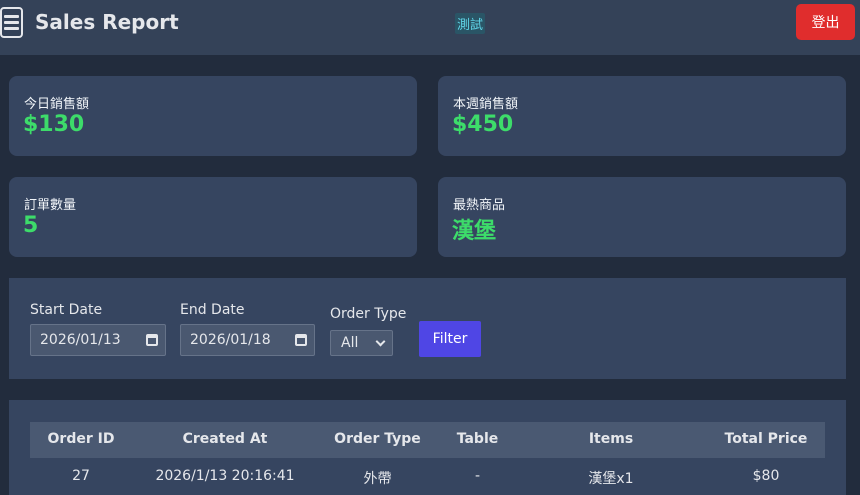 The height and width of the screenshot is (495, 860). I want to click on table-row: 27 2026/1/13 20:16:41 外帶 - 漢堡x1 $80, so click(427, 476).